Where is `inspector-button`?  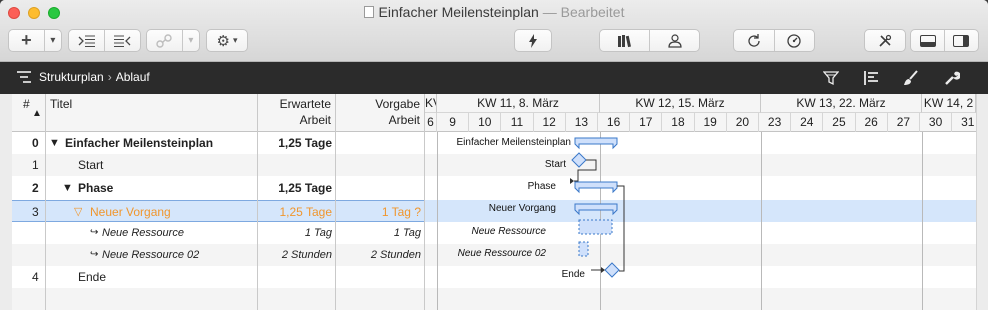 inspector-button is located at coordinates (952, 78).